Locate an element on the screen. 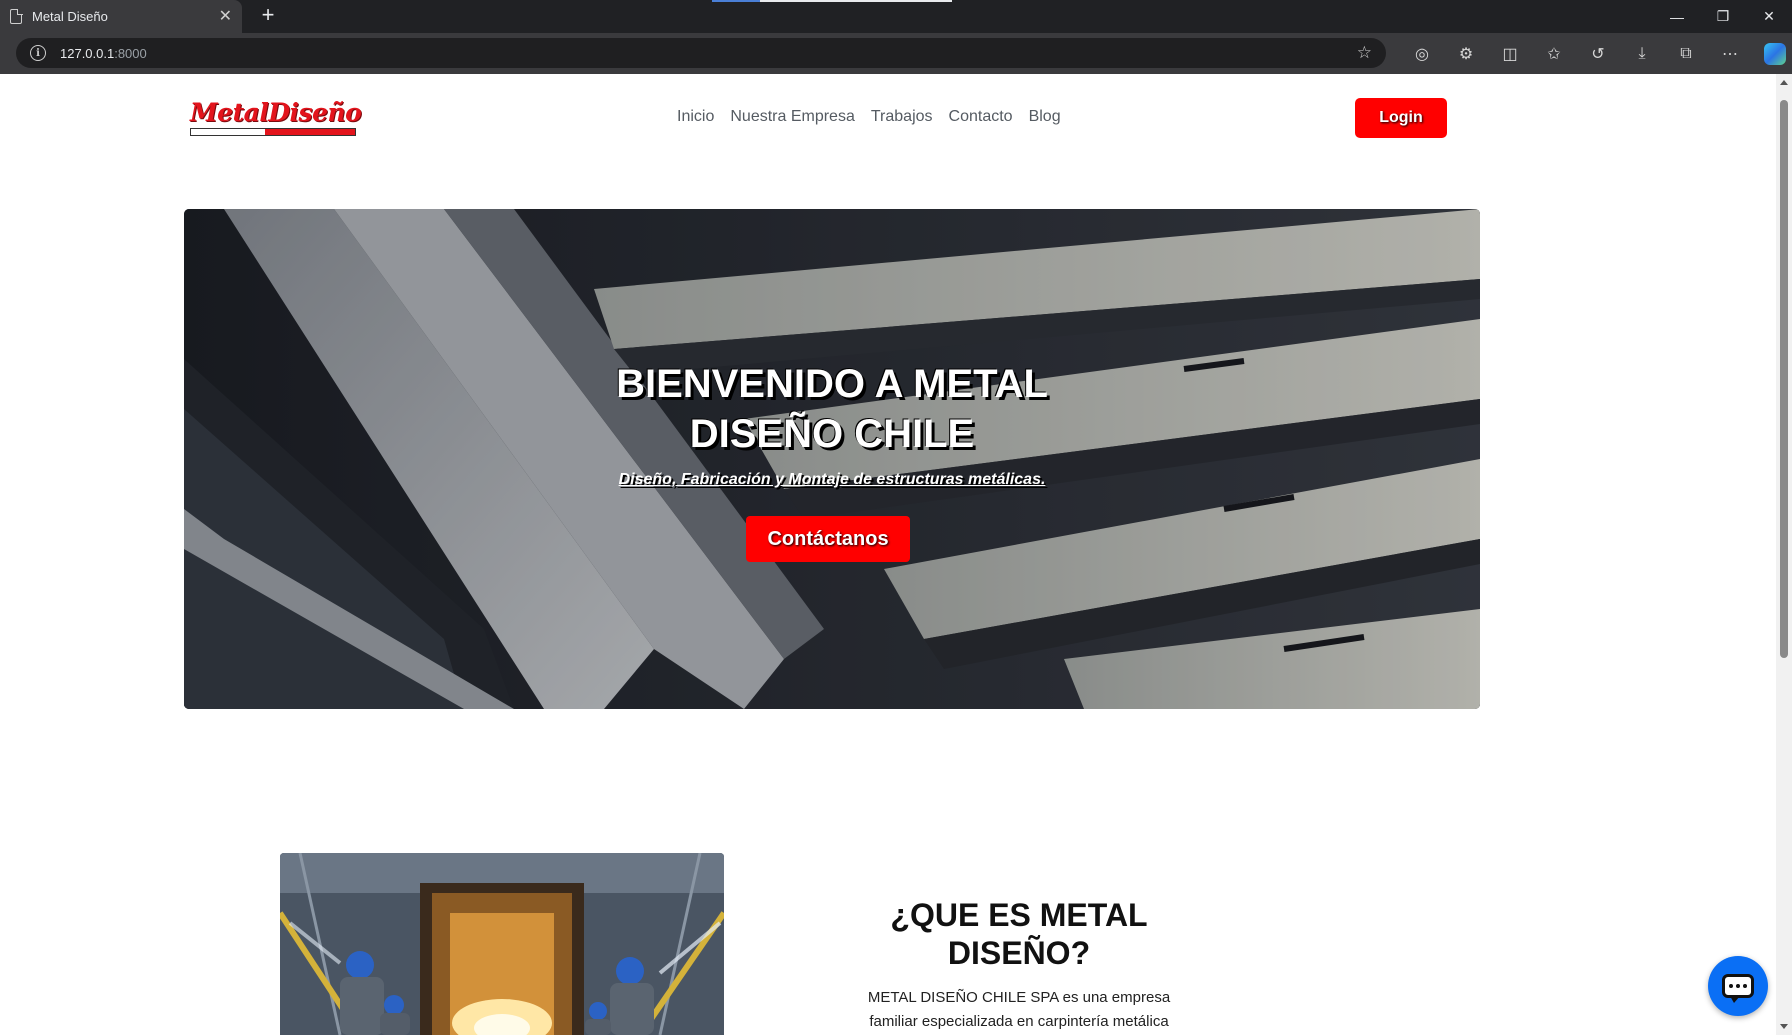 The height and width of the screenshot is (1035, 1792). restore-icon: ❐ is located at coordinates (1723, 16).